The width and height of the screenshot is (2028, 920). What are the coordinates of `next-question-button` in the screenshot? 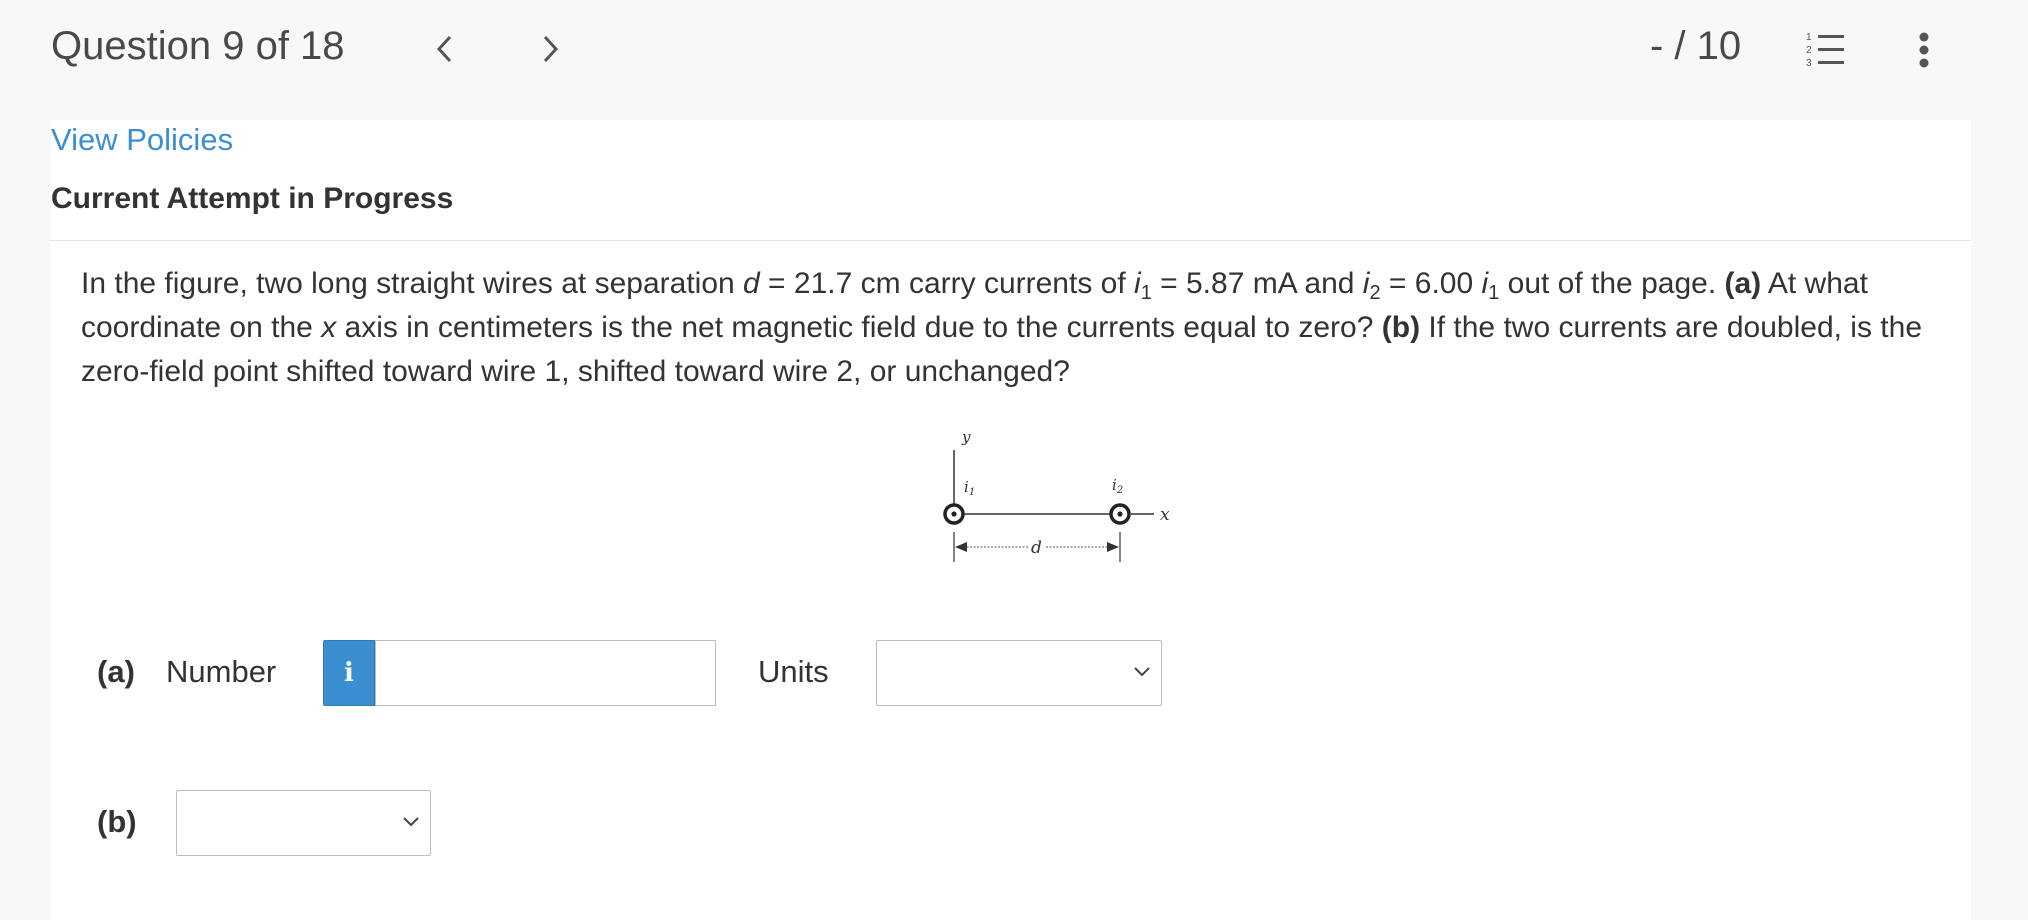 It's located at (550, 49).